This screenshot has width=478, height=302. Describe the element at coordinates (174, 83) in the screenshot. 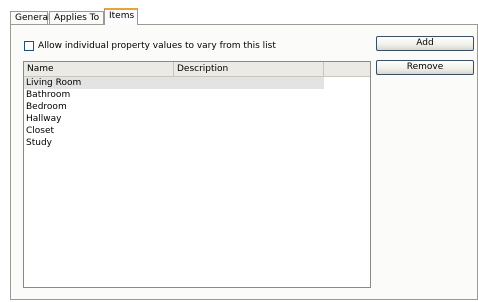

I see `list-item: Living Room` at that location.